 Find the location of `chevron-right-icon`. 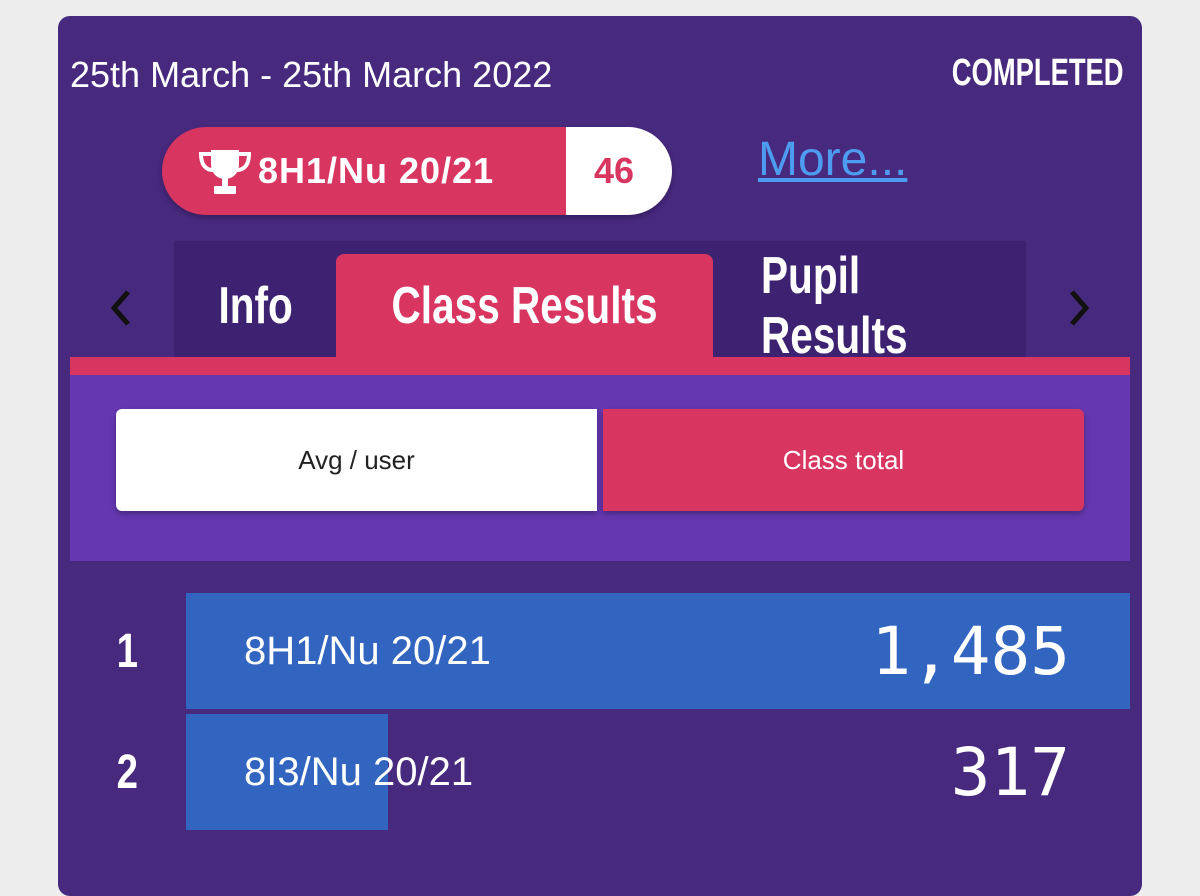

chevron-right-icon is located at coordinates (1080, 308).